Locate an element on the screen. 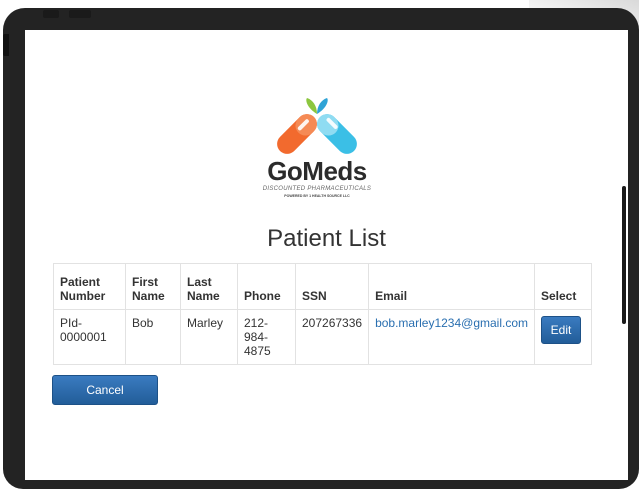 The height and width of the screenshot is (489, 639). cell-patient-number: PId-0000001 is located at coordinates (89, 337).